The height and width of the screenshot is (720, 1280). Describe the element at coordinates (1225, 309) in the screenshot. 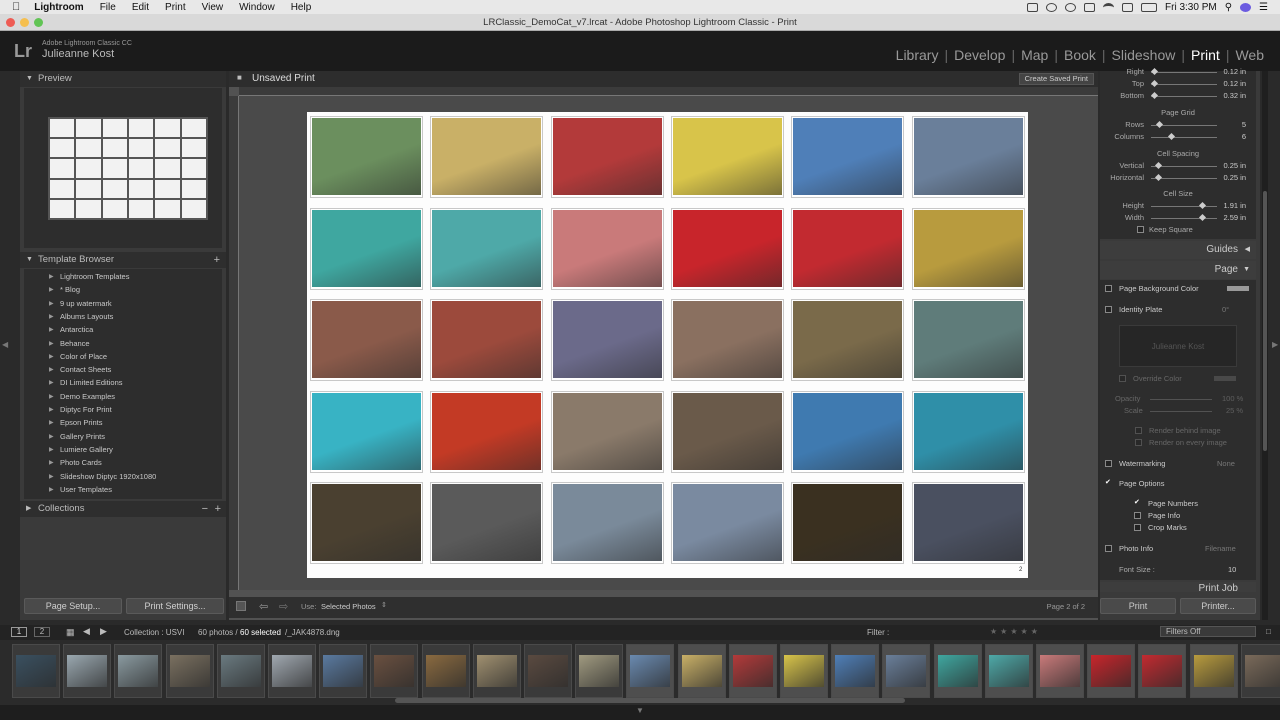

I see `identity-plate-angle: 0°` at that location.